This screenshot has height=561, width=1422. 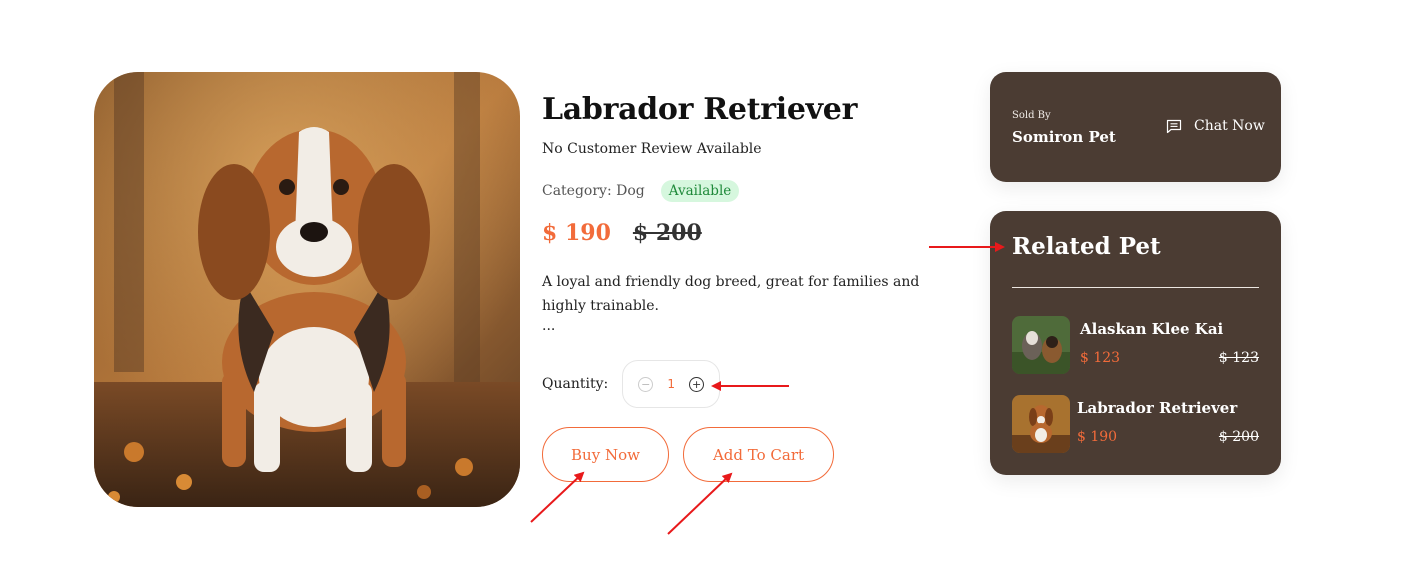 What do you see at coordinates (1135, 424) in the screenshot?
I see `related-item: Labrador Retriever $ 190 $ 200` at bounding box center [1135, 424].